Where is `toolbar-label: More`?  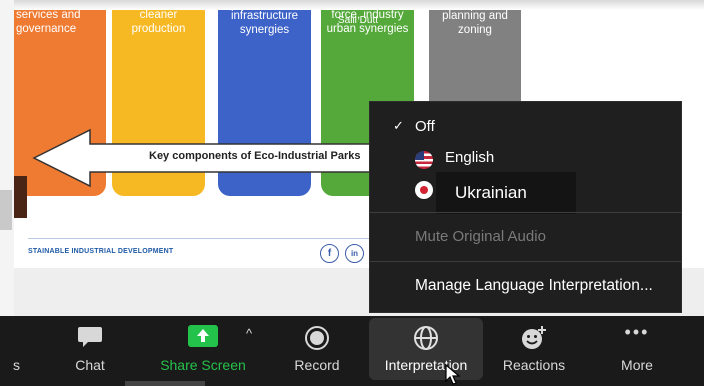
toolbar-label: More is located at coordinates (637, 365).